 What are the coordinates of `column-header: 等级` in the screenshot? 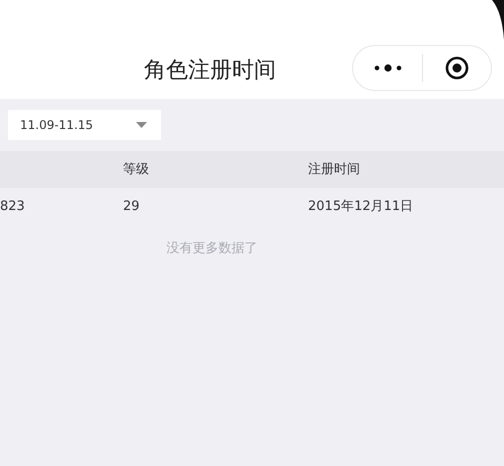 It's located at (136, 169).